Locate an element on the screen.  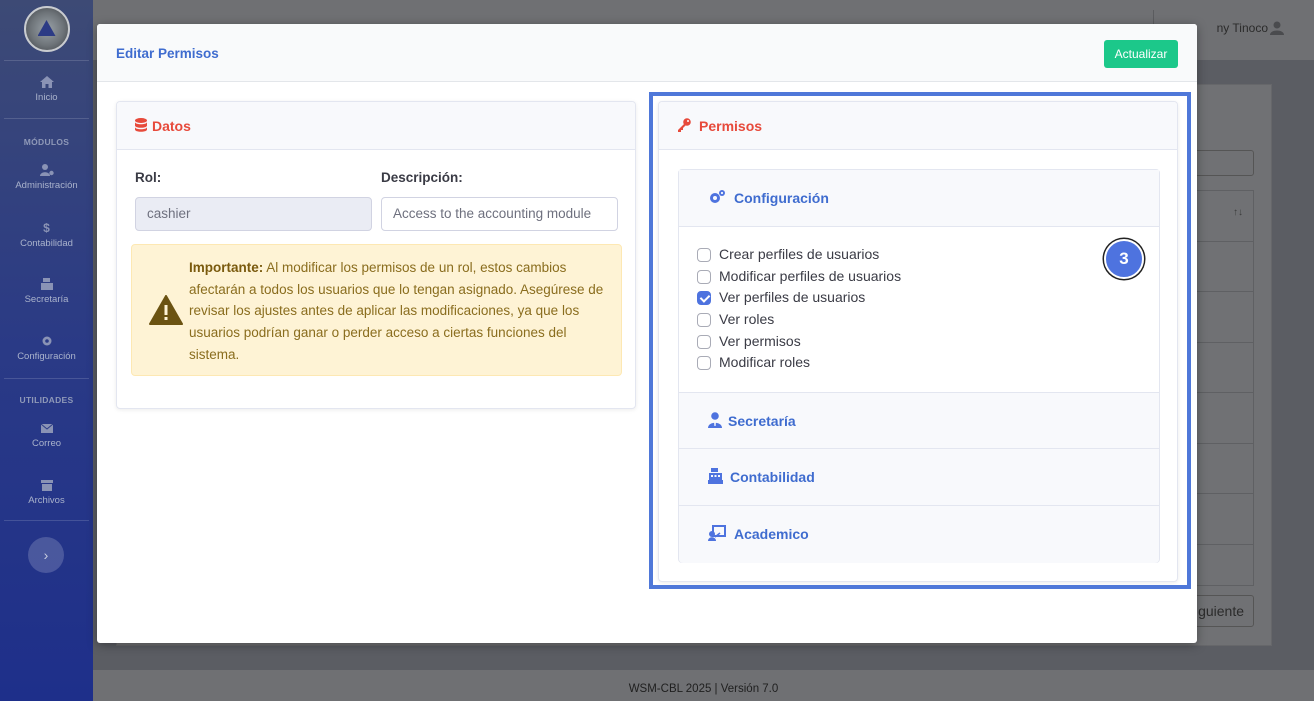
archive-icon is located at coordinates (46, 485).